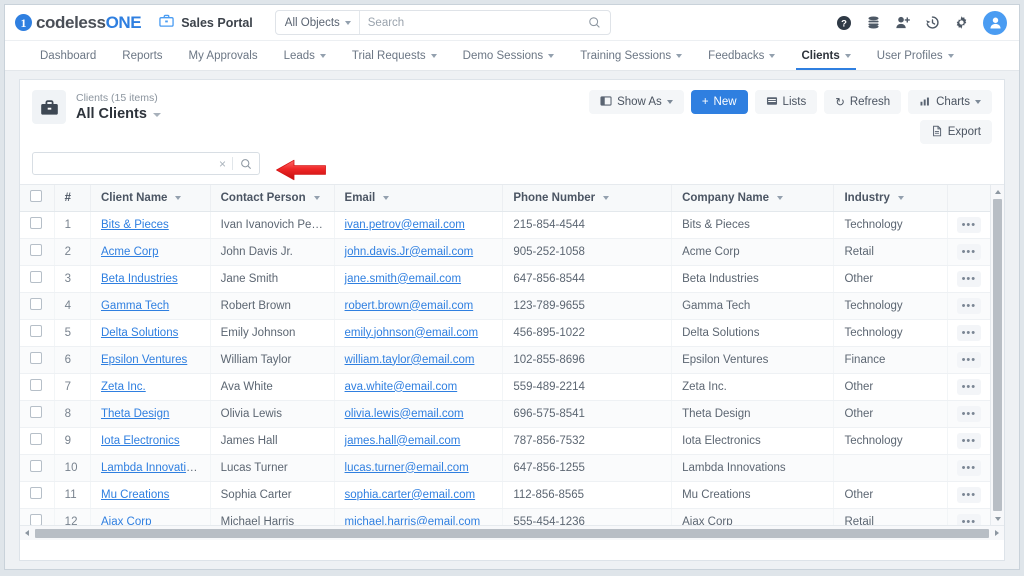 This screenshot has height=576, width=1024. I want to click on client-name-link: Mu Creations, so click(135, 495).